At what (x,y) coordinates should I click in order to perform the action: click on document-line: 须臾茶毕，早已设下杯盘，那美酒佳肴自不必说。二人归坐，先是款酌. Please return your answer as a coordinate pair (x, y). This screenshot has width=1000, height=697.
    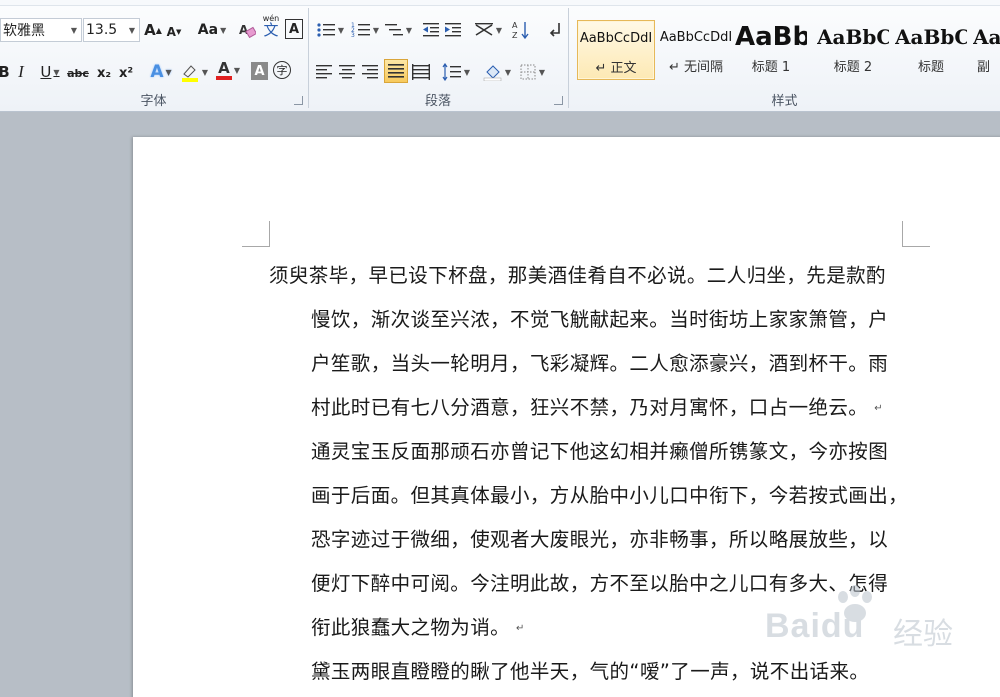
    Looking at the image, I should click on (577, 273).